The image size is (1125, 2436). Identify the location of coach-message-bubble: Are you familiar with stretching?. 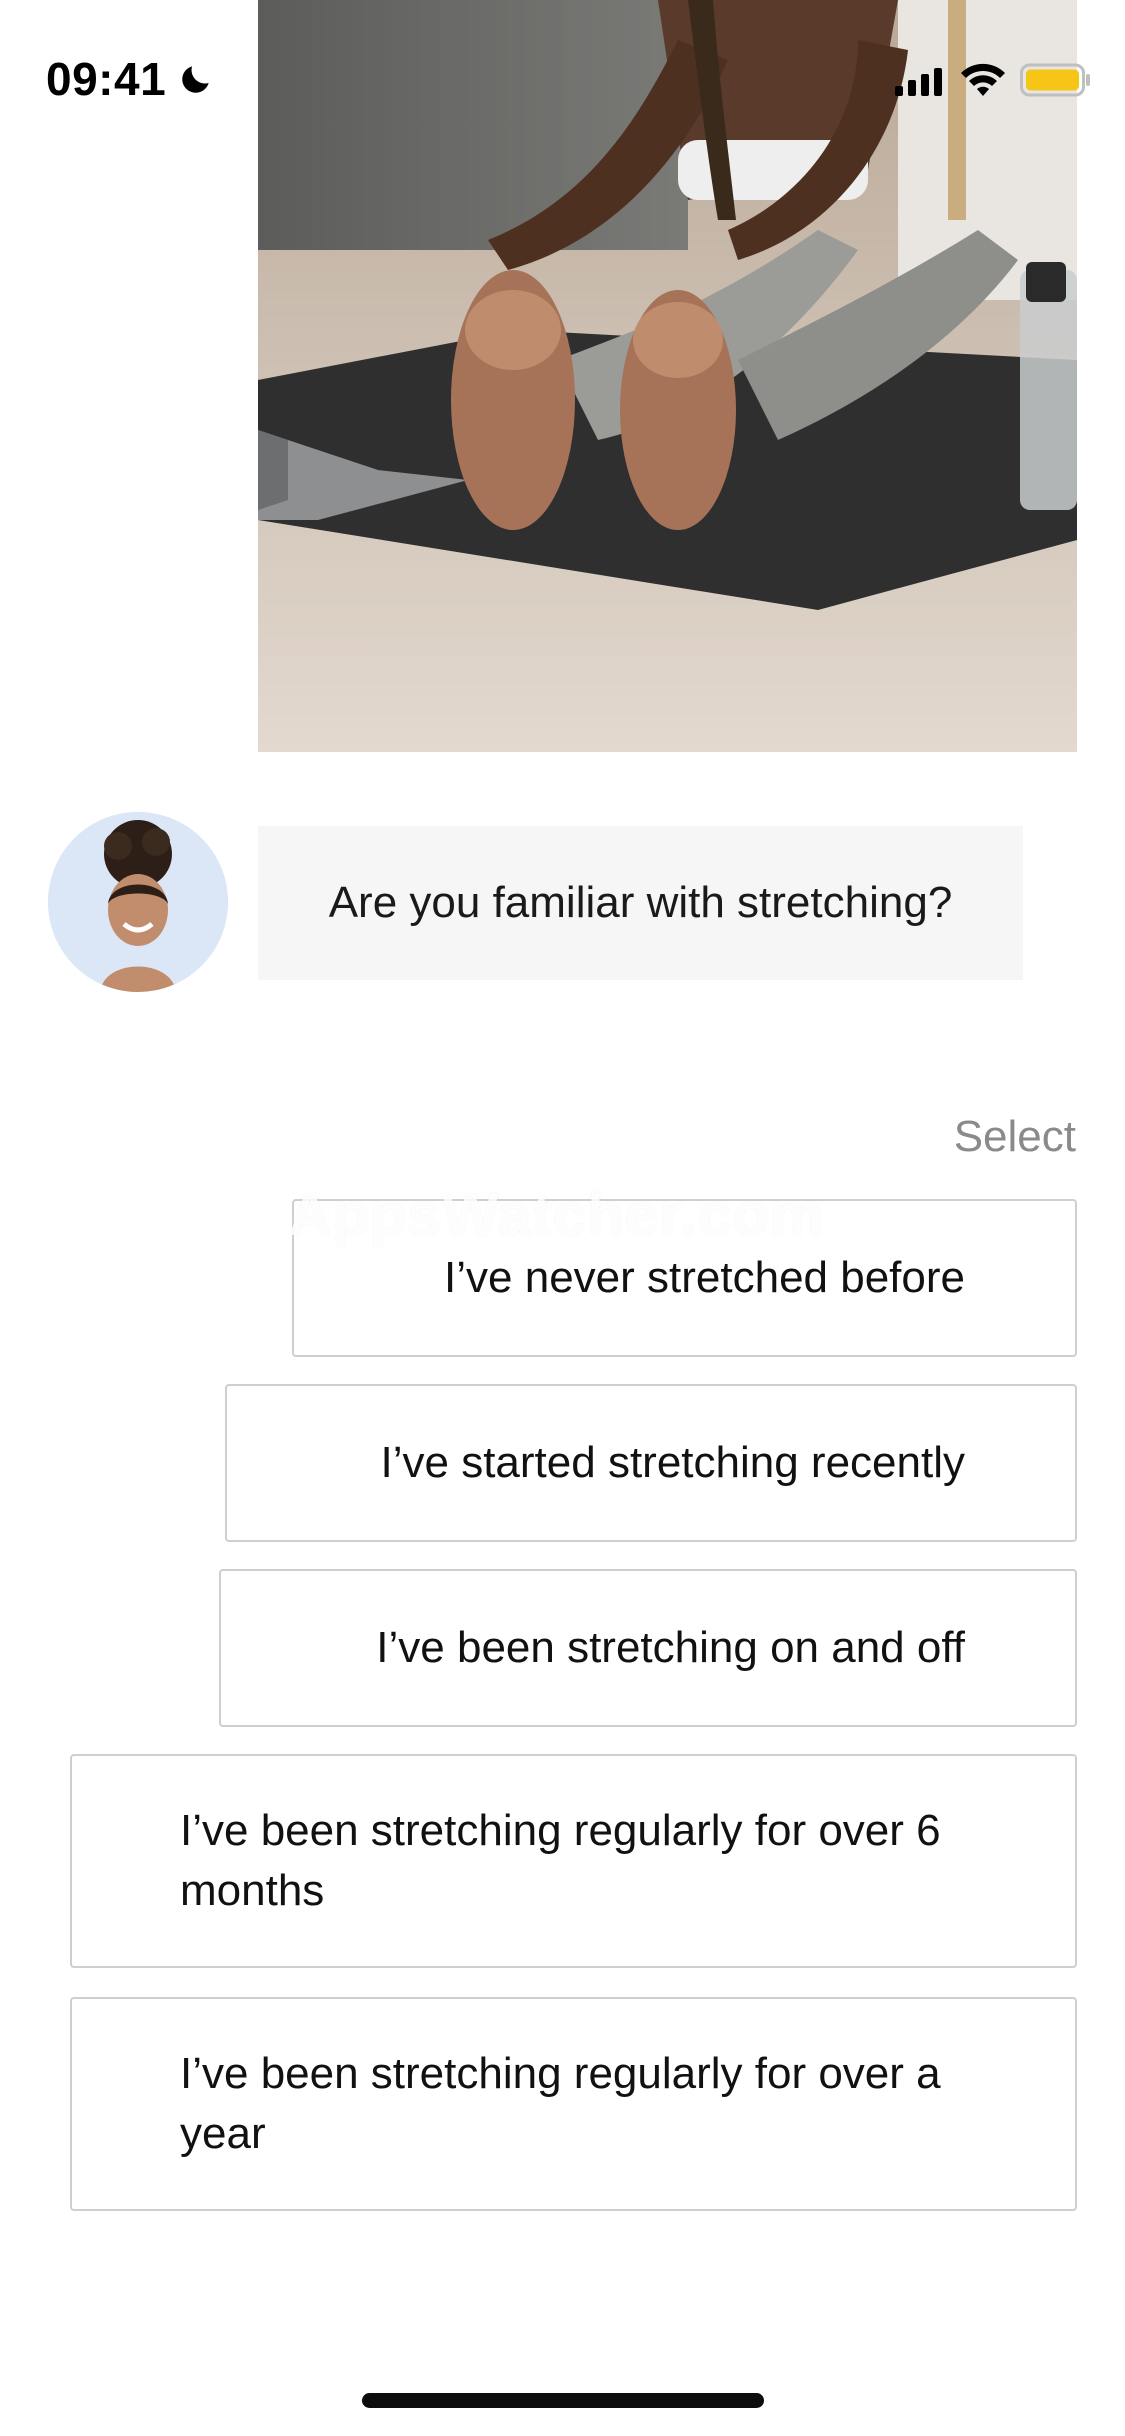
(640, 903).